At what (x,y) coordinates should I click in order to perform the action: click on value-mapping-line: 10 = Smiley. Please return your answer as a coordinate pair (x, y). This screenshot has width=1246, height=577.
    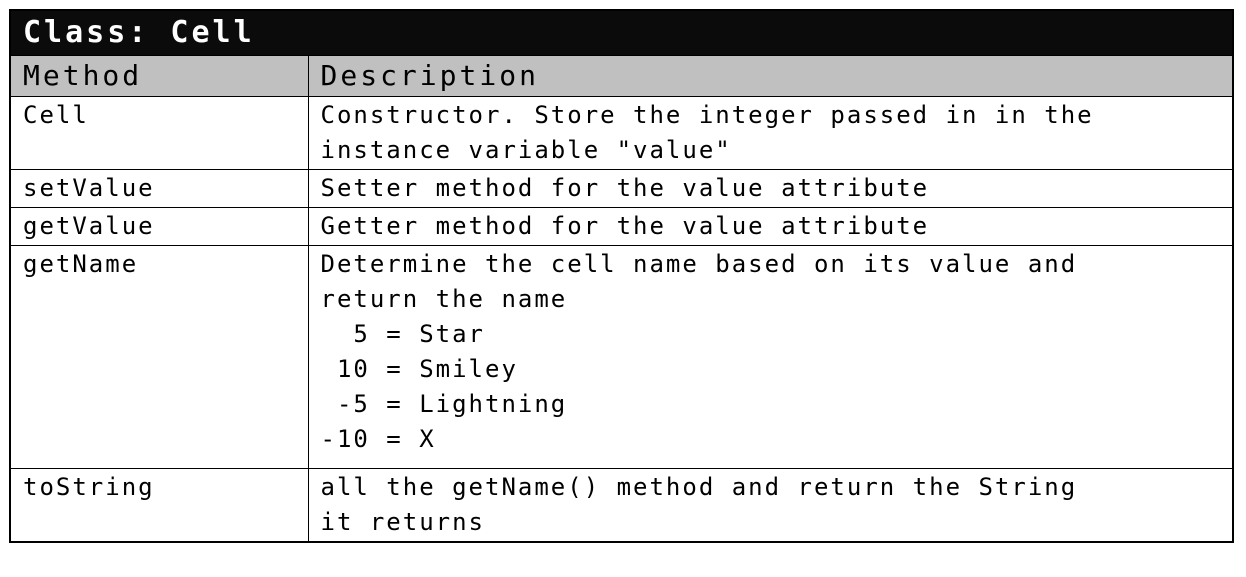
    Looking at the image, I should click on (419, 369).